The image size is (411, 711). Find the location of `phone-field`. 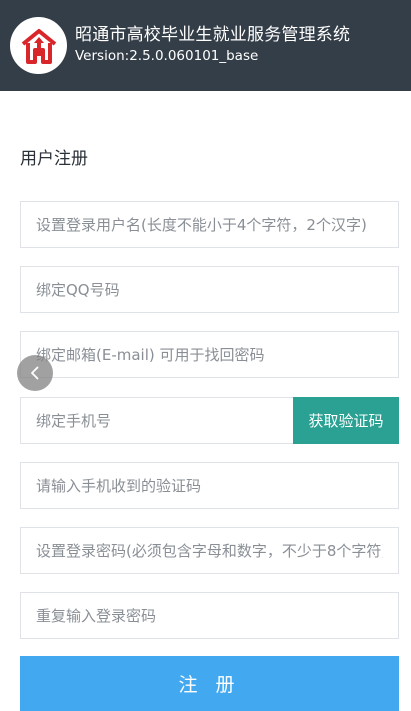

phone-field is located at coordinates (157, 420).